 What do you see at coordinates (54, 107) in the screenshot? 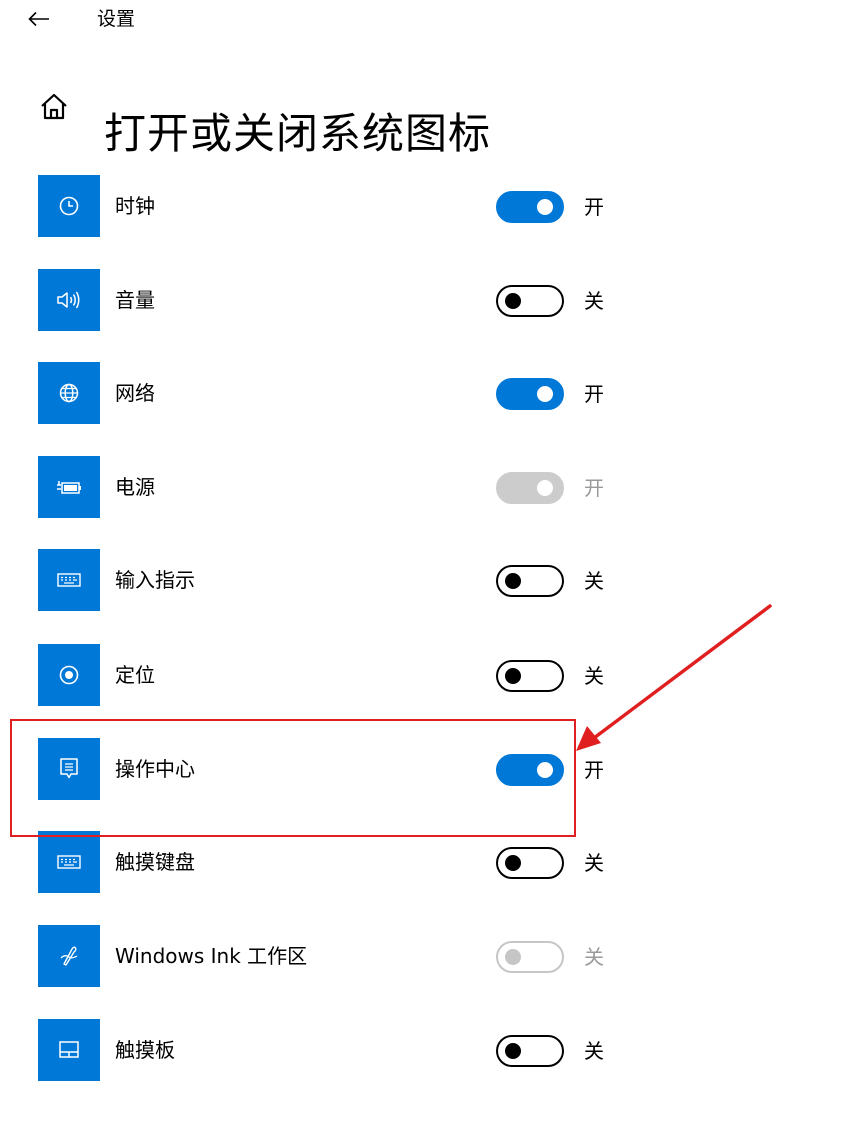
I see `home-icon` at bounding box center [54, 107].